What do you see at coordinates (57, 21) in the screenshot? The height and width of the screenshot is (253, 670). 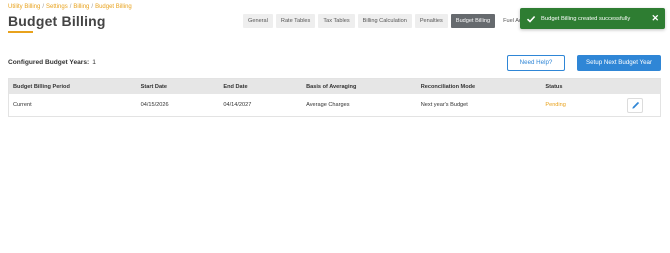 I see `page-title: Budget Billing` at bounding box center [57, 21].